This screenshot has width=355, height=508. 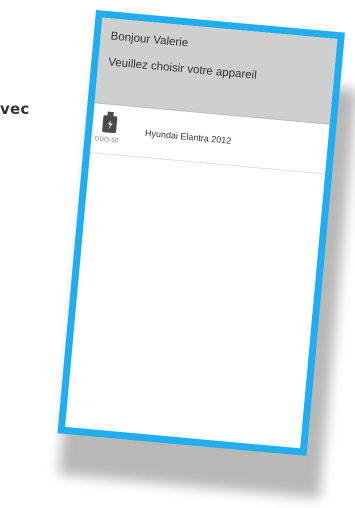 I want to click on obd-dongle-icon, so click(x=110, y=121).